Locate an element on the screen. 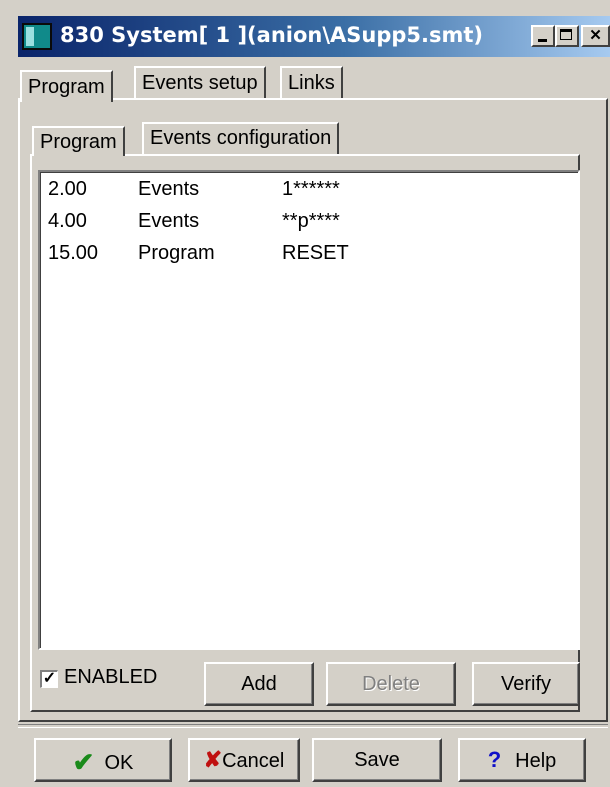  help-button: ? Help is located at coordinates (522, 760).